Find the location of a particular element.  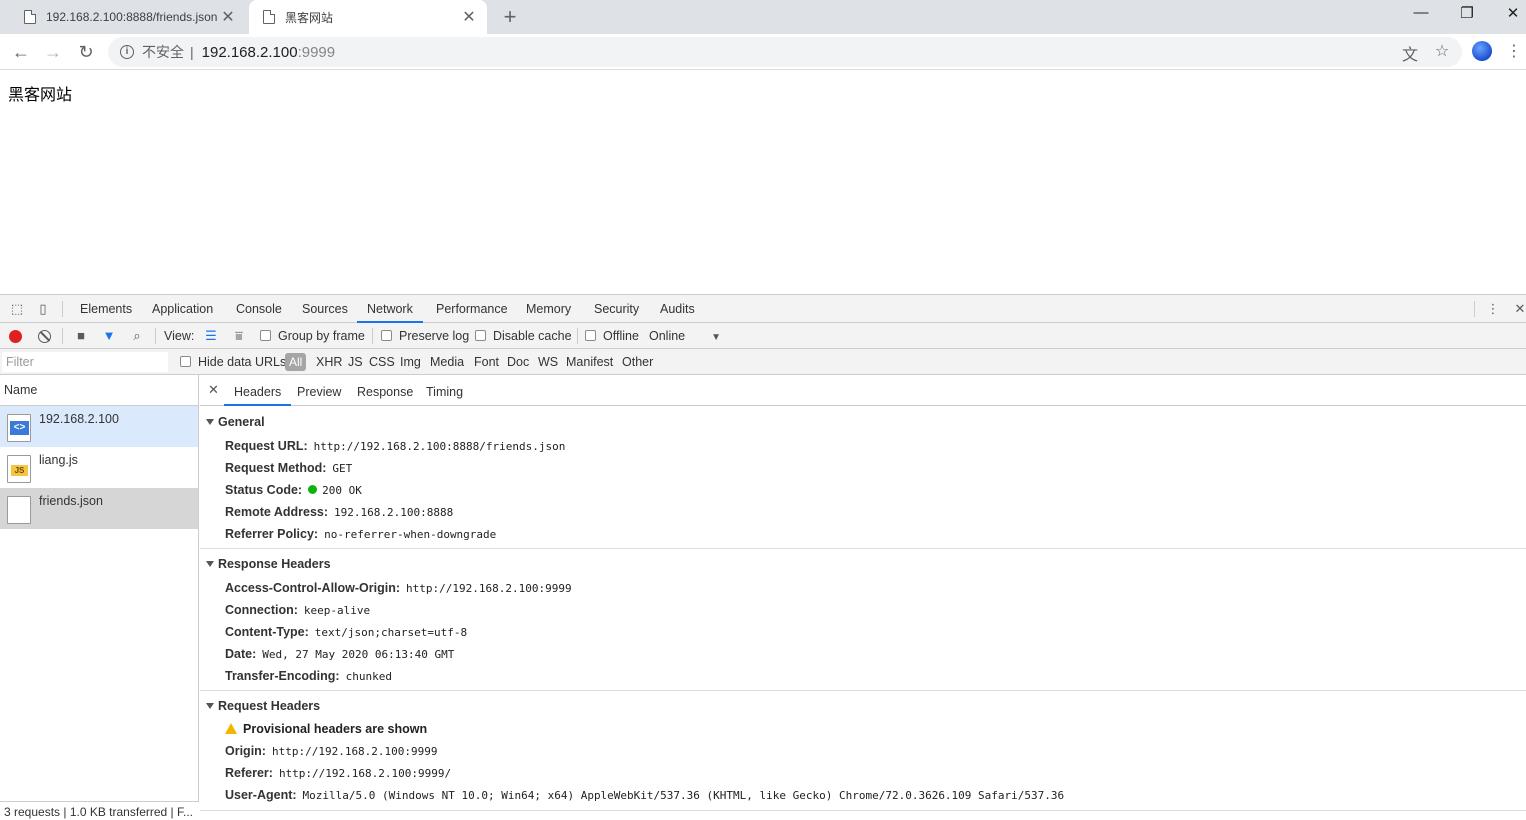

waterfall-icon: ⩸ is located at coordinates (239, 336).